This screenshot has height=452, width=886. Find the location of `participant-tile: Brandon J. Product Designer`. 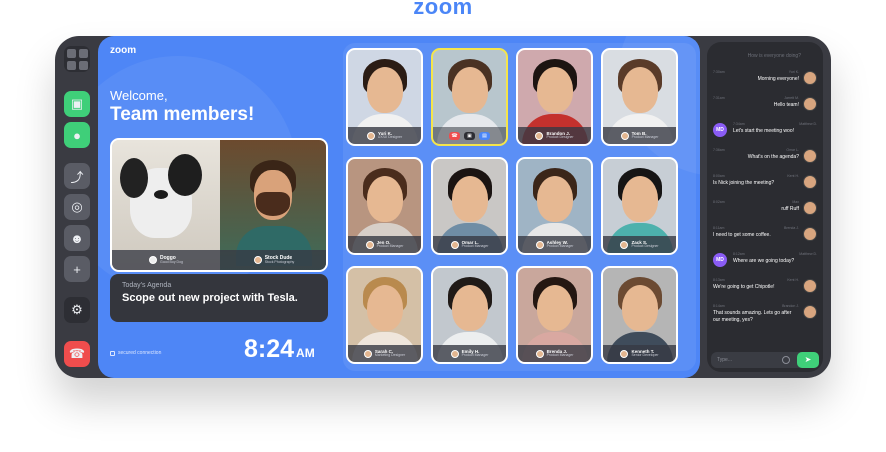

participant-tile: Brandon J. Product Designer is located at coordinates (554, 97).